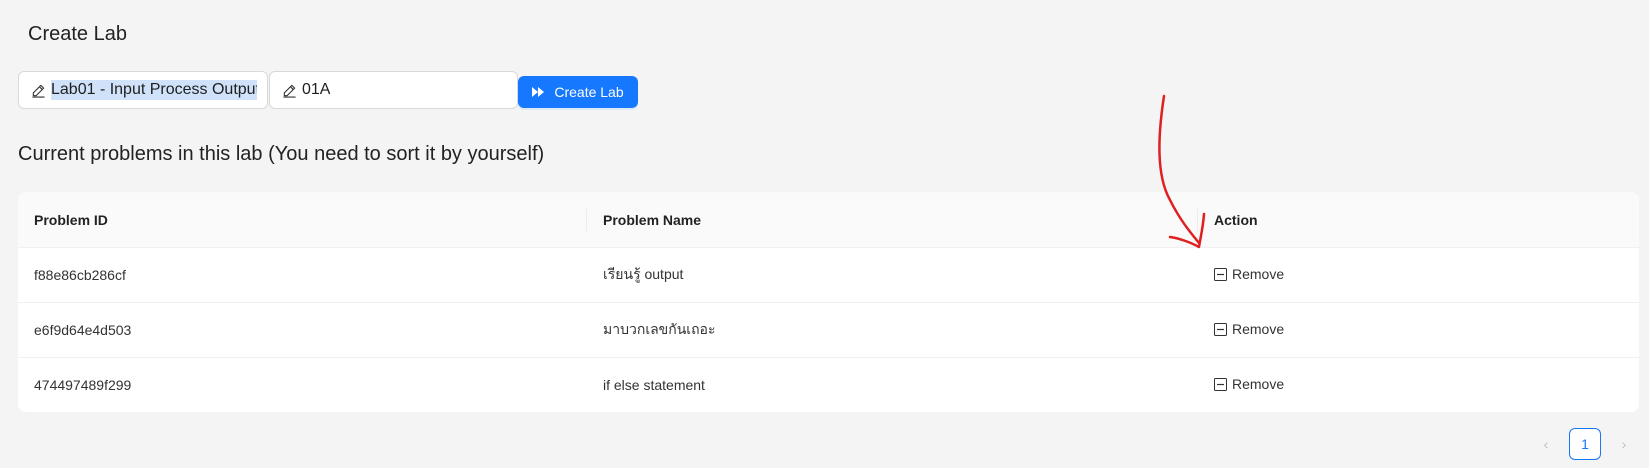 The height and width of the screenshot is (468, 1649). I want to click on problem-name-cell: if else statement, so click(892, 385).